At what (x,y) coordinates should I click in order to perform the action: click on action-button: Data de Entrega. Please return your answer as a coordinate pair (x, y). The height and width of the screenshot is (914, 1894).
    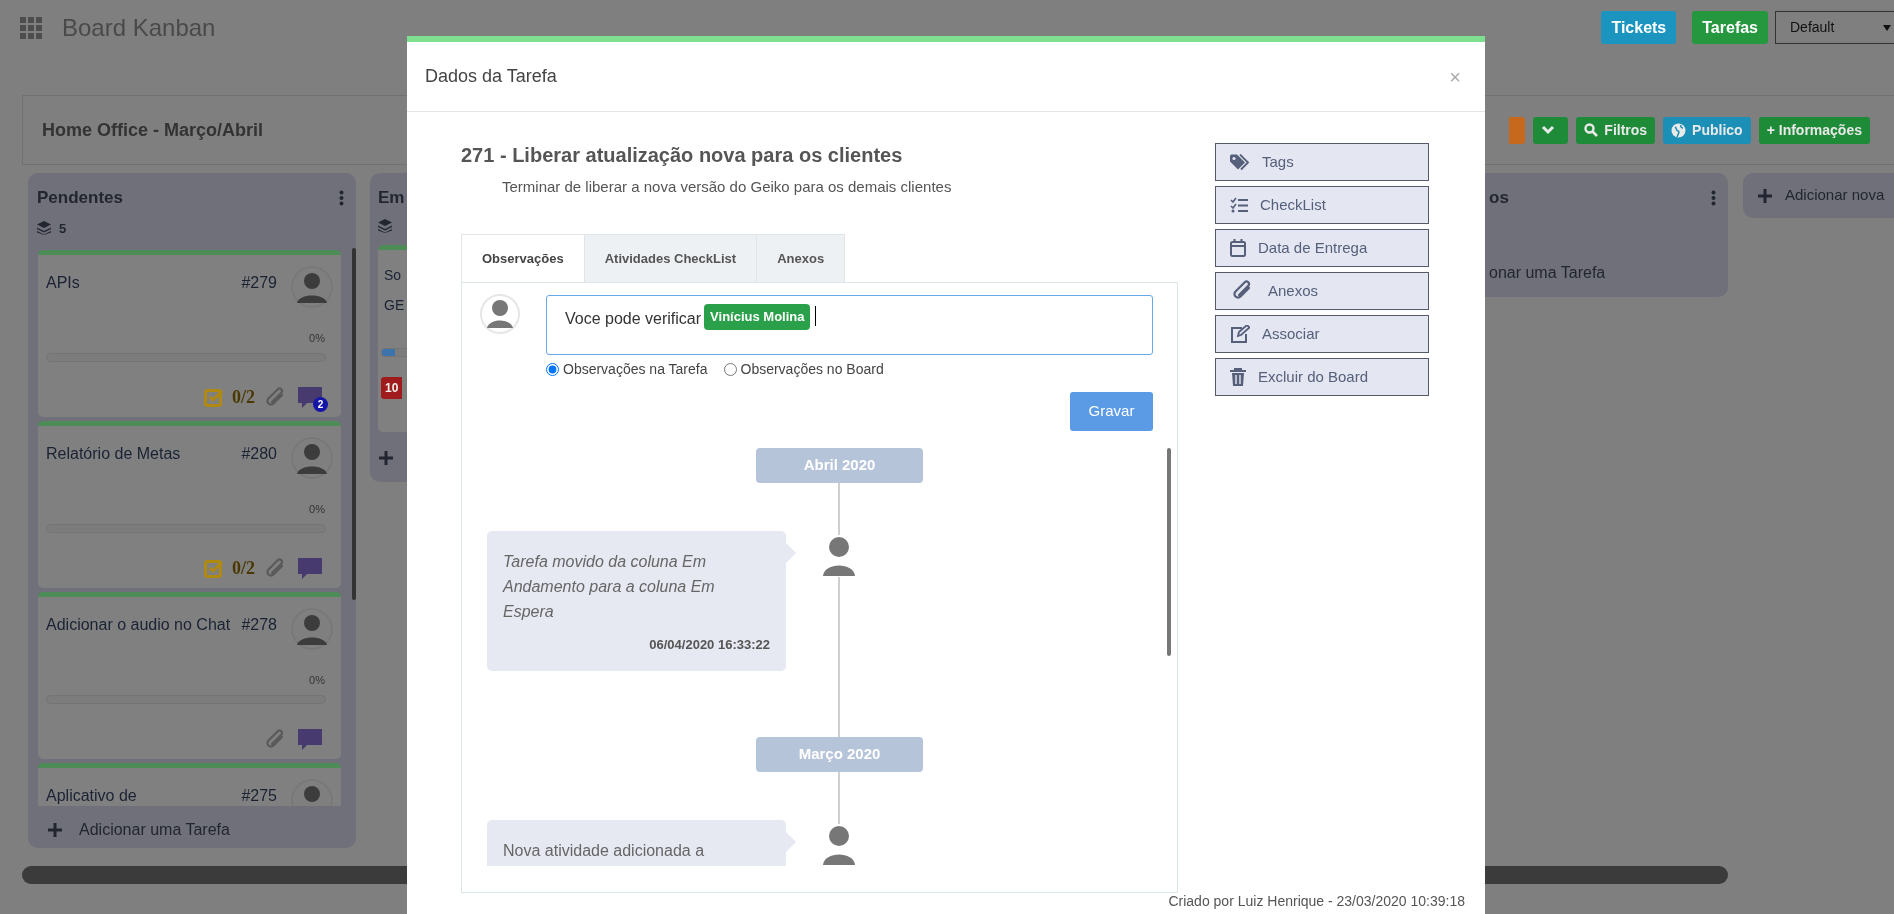
    Looking at the image, I should click on (1322, 248).